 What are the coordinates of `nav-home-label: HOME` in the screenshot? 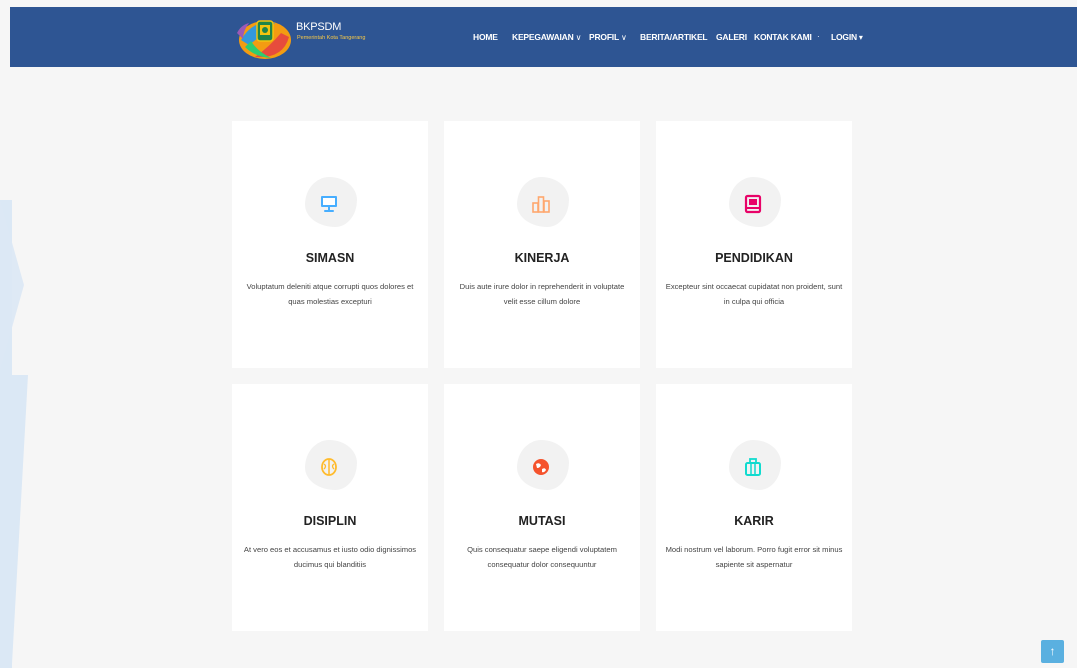 It's located at (485, 37).